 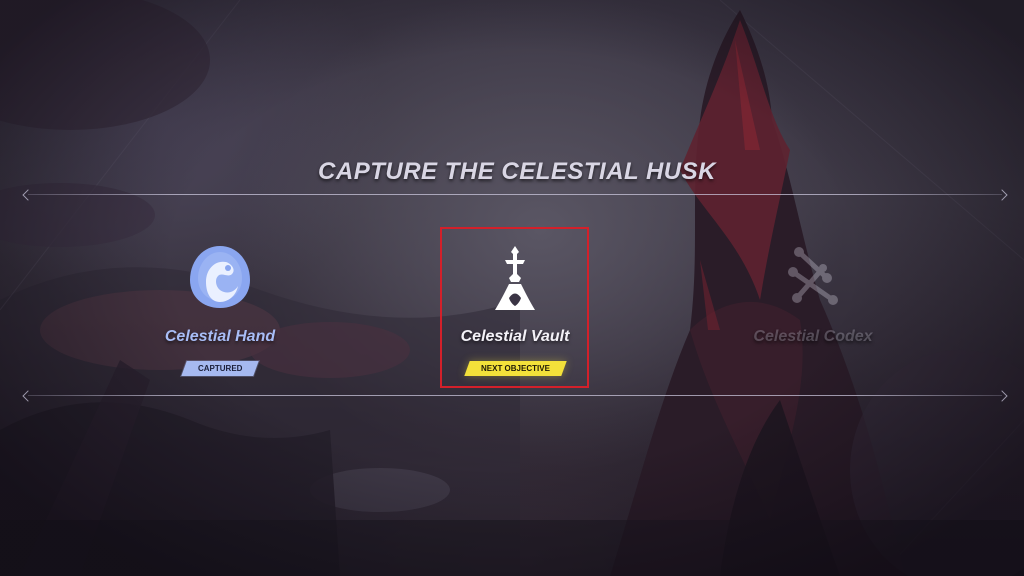 I want to click on celestial-codex-icon, so click(x=813, y=276).